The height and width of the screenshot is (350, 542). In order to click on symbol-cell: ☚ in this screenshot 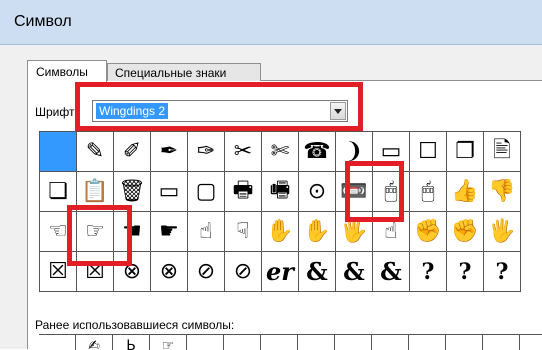, I will do `click(132, 231)`.